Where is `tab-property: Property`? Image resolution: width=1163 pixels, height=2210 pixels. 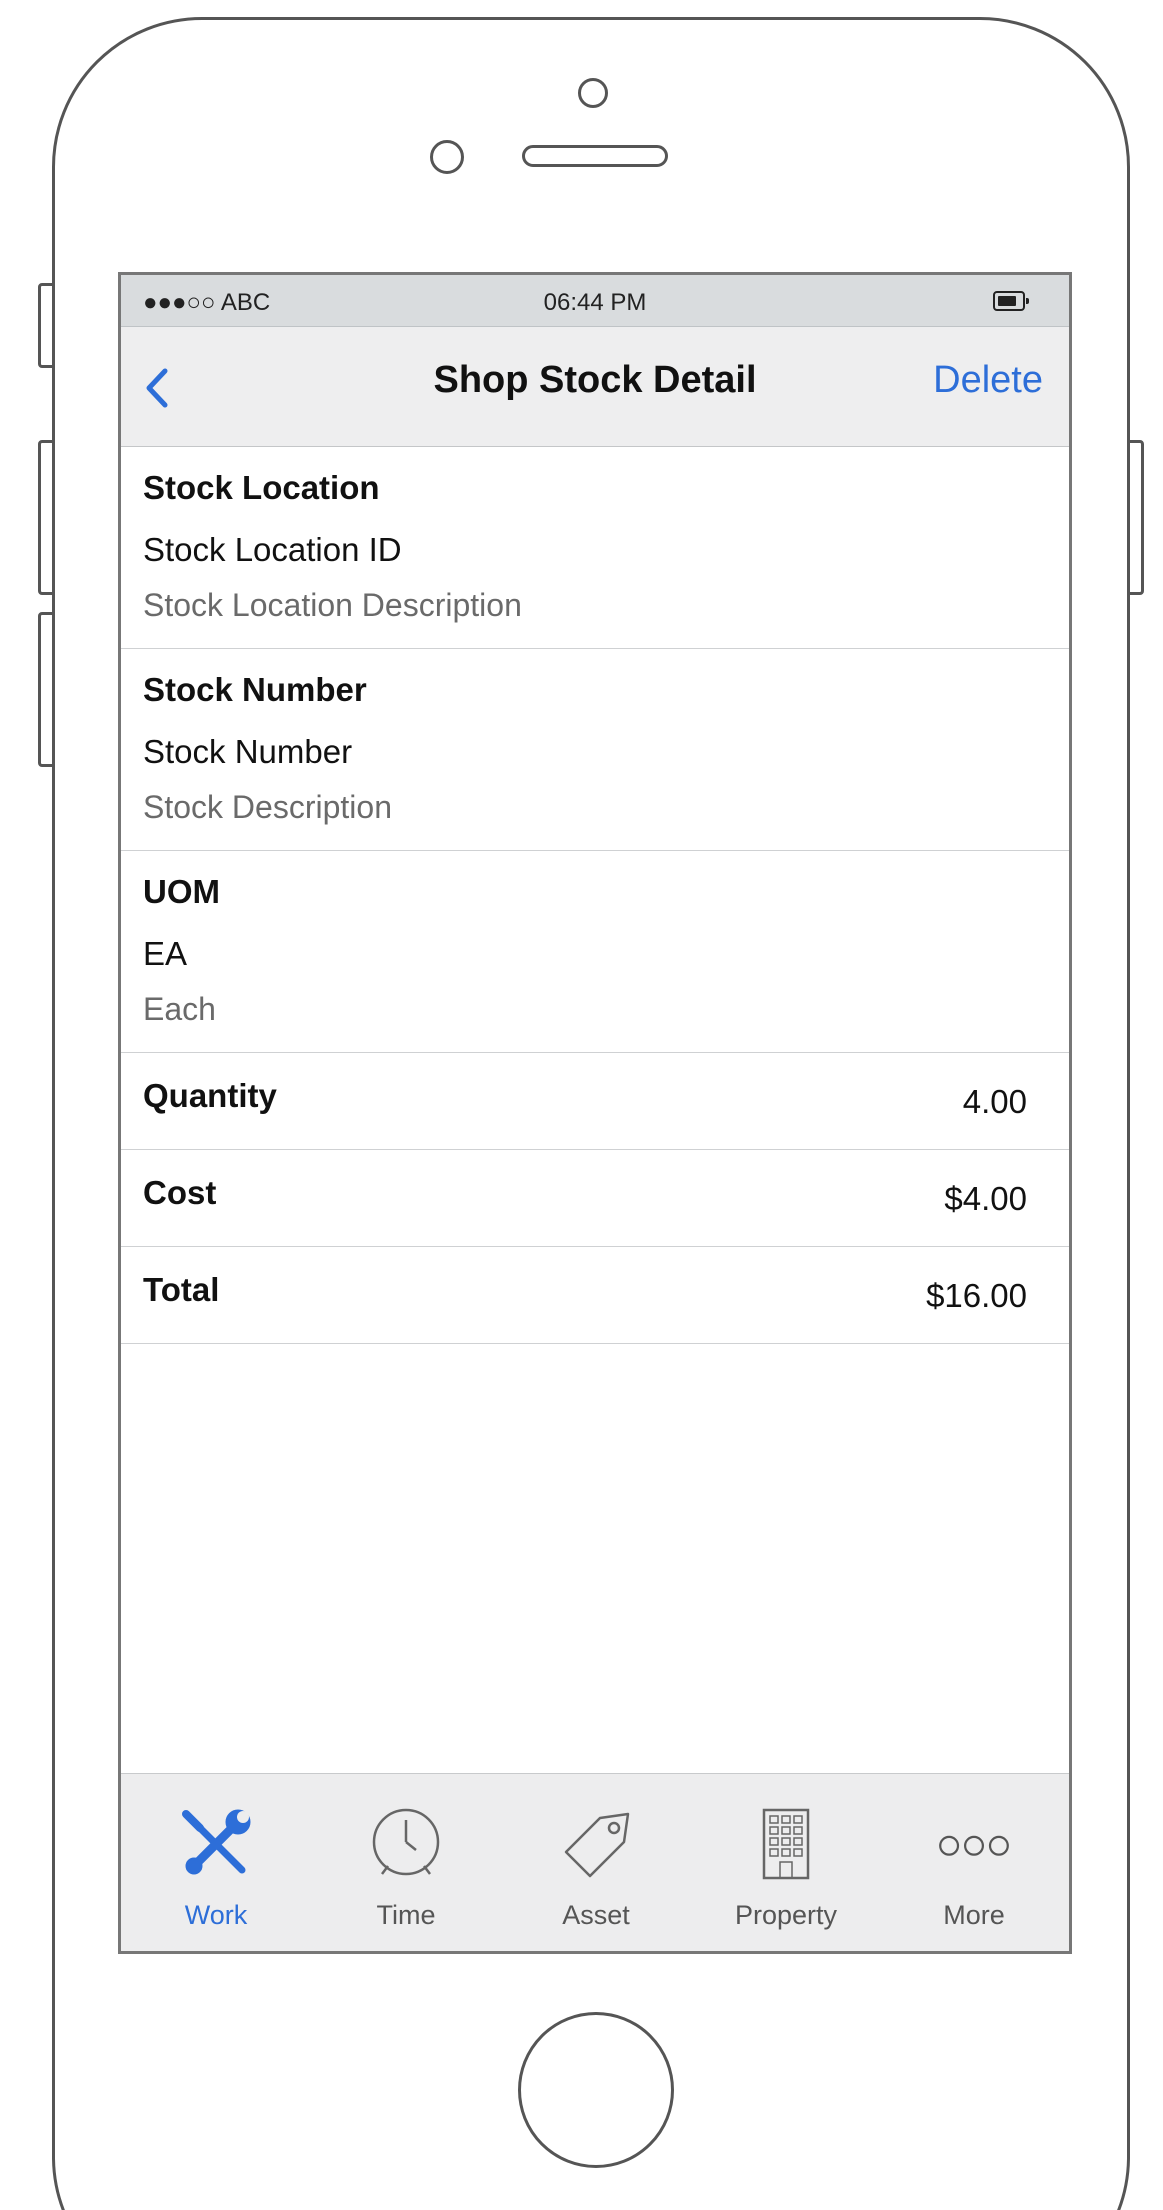 tab-property: Property is located at coordinates (786, 1862).